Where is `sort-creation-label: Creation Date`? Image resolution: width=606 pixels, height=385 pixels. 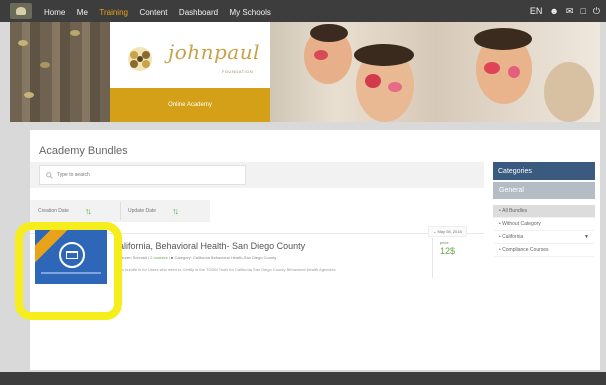
sort-creation-label: Creation Date is located at coordinates (53, 211).